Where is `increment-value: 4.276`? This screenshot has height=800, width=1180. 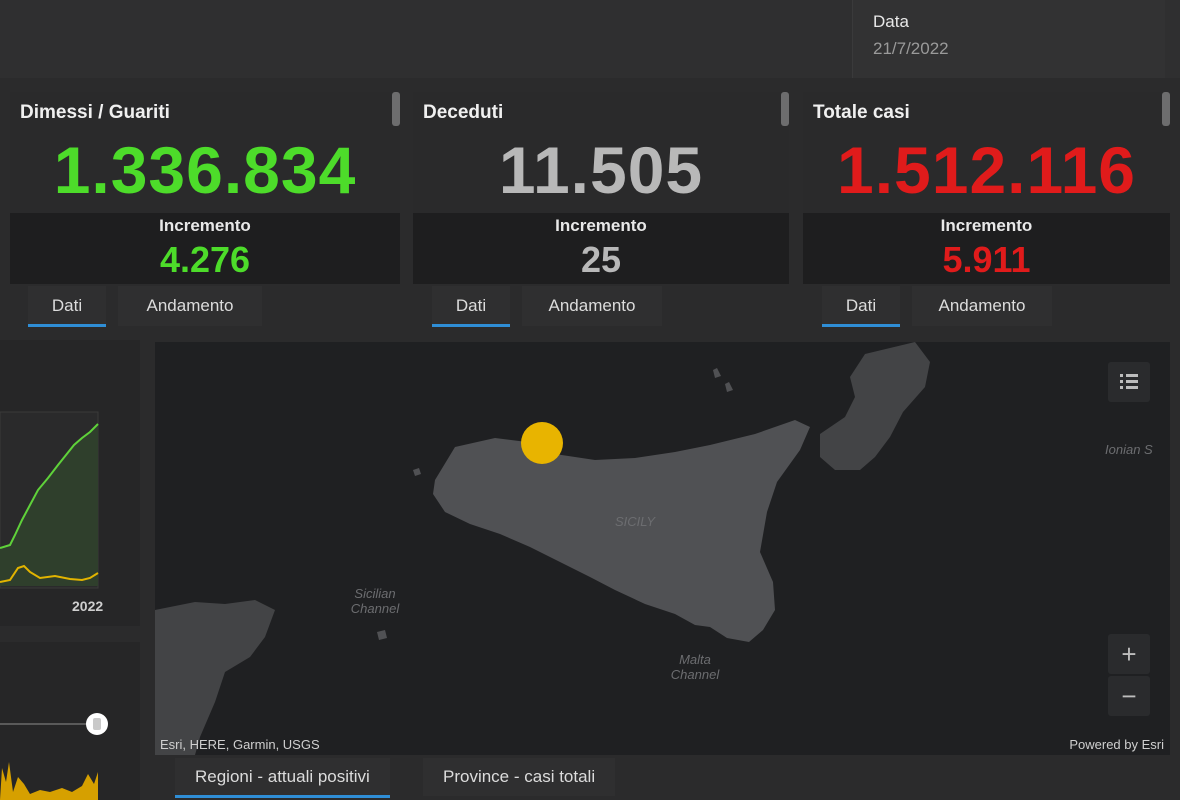 increment-value: 4.276 is located at coordinates (205, 259).